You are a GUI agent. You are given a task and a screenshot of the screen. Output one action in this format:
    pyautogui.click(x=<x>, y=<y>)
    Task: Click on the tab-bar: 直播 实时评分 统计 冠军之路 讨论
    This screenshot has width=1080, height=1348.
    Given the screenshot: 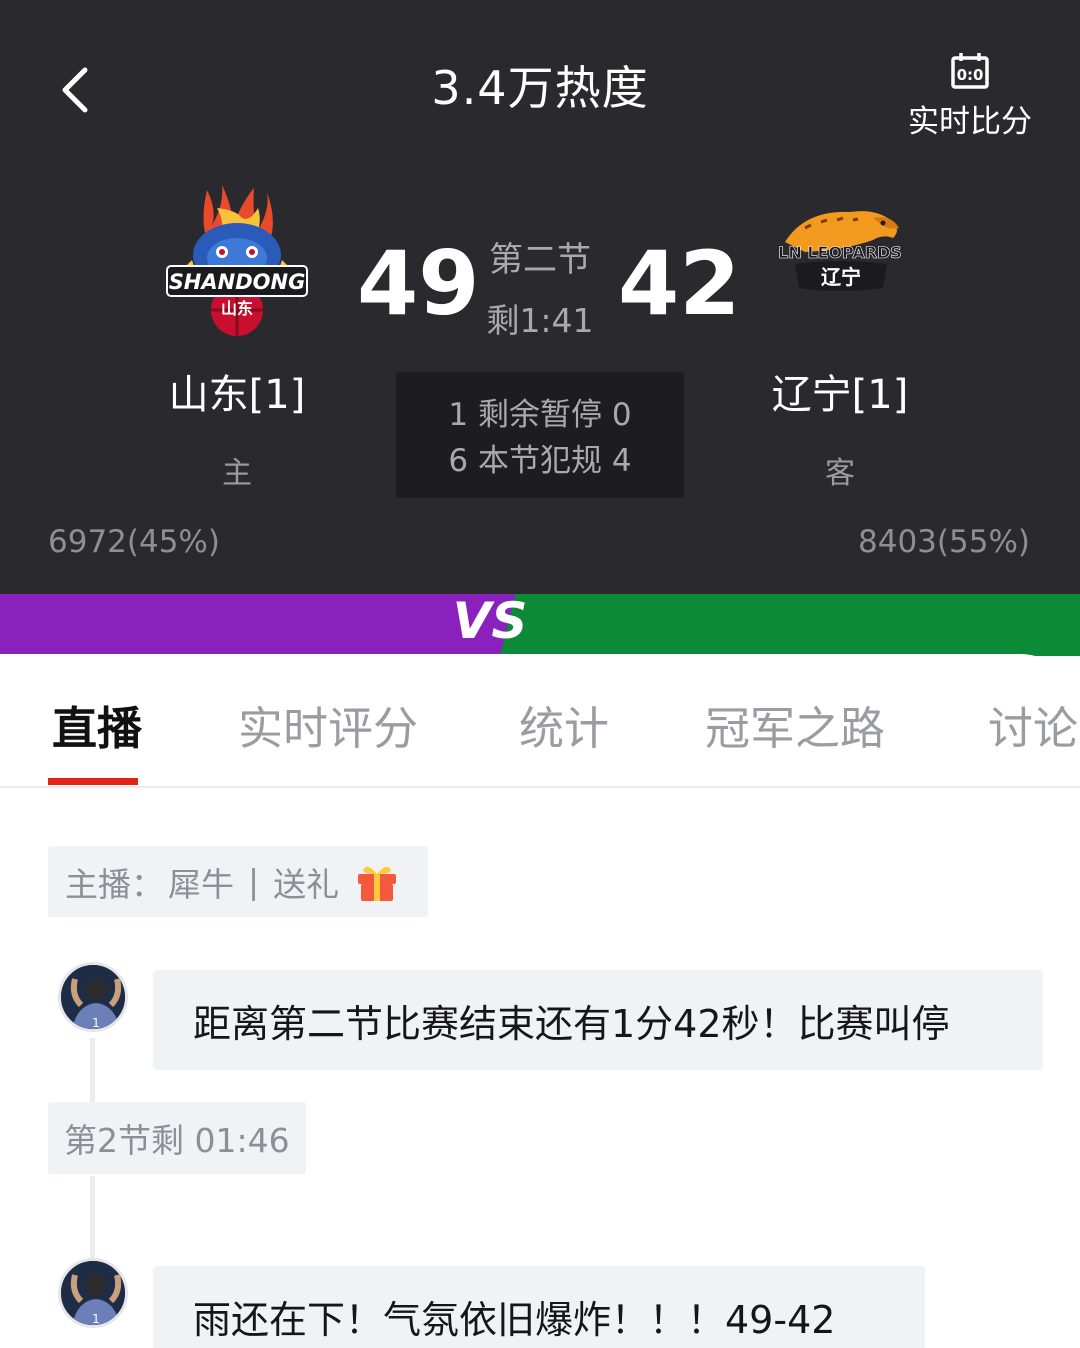 What is the action you would take?
    pyautogui.click(x=540, y=721)
    